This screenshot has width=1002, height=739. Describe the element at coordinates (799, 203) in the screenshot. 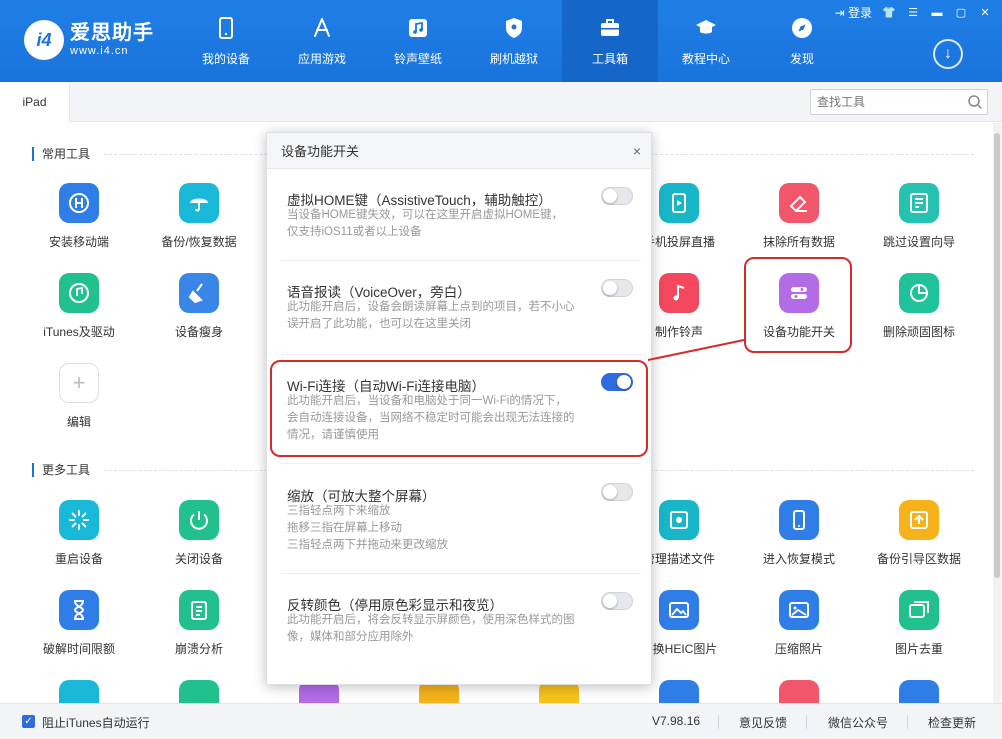

I see `eraser-icon` at that location.